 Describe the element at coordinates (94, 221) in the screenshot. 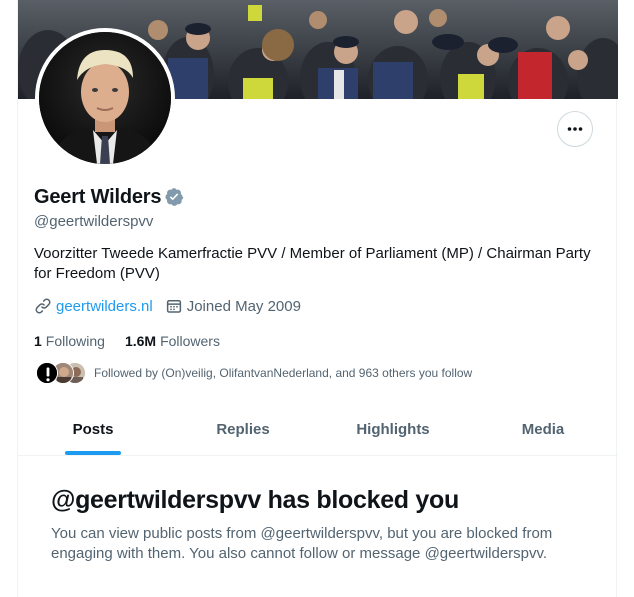

I see `profile-handle: @geertwilderspvv` at that location.